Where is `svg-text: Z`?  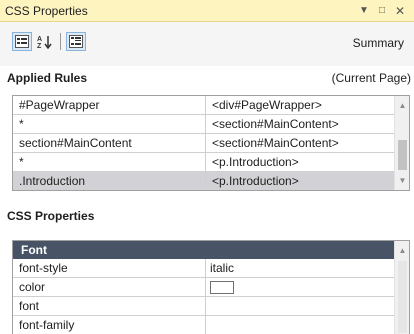
svg-text: Z is located at coordinates (39, 46).